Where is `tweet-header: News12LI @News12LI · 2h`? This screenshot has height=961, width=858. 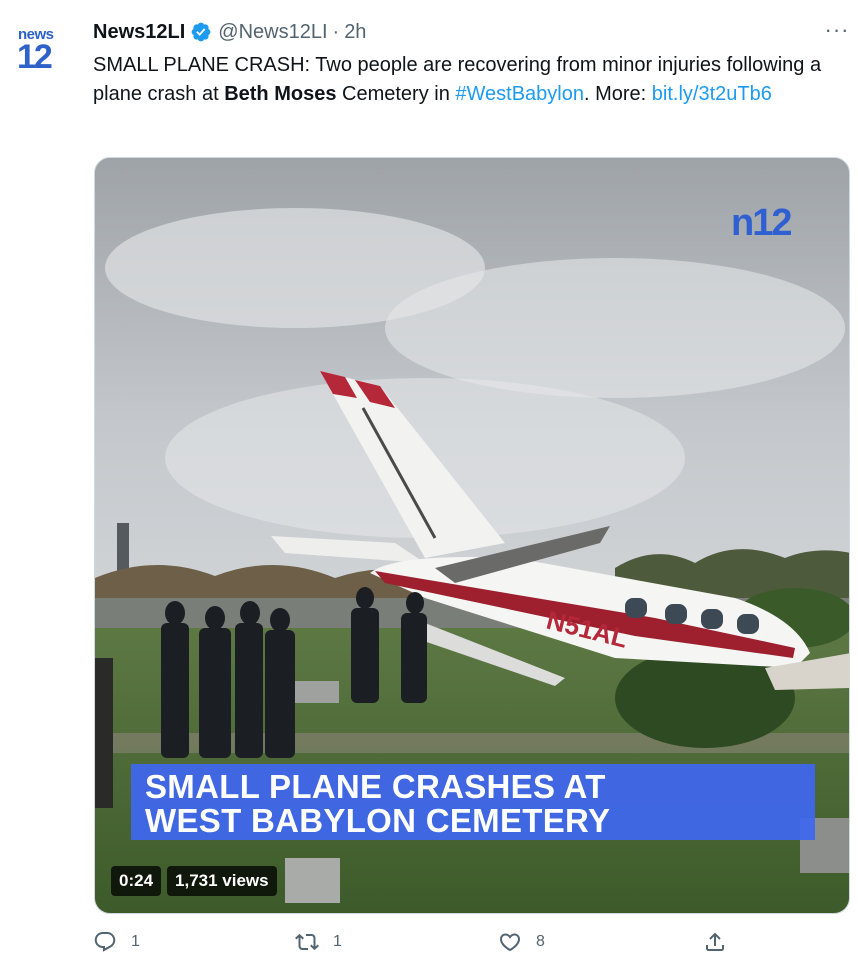
tweet-header: News12LI @News12LI · 2h is located at coordinates (229, 32).